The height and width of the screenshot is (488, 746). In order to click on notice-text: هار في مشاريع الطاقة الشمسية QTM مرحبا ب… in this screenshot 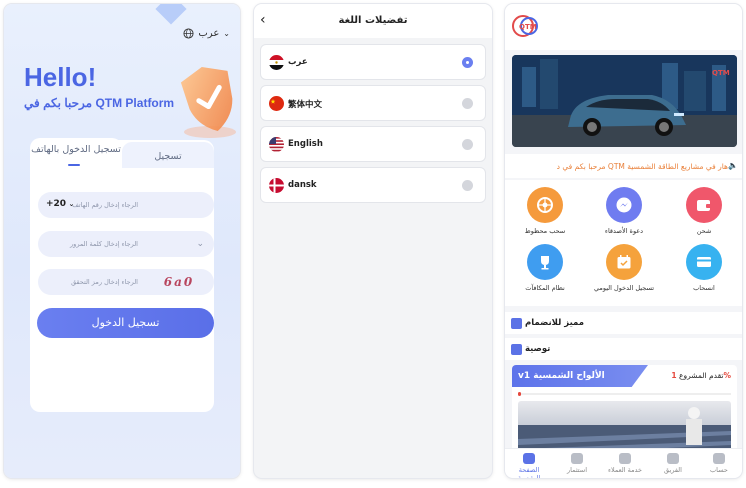, I will do `click(642, 166)`.